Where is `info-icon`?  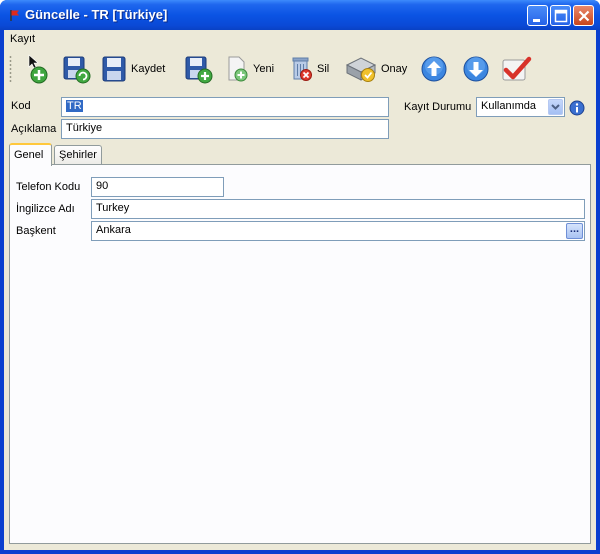
info-icon is located at coordinates (577, 108).